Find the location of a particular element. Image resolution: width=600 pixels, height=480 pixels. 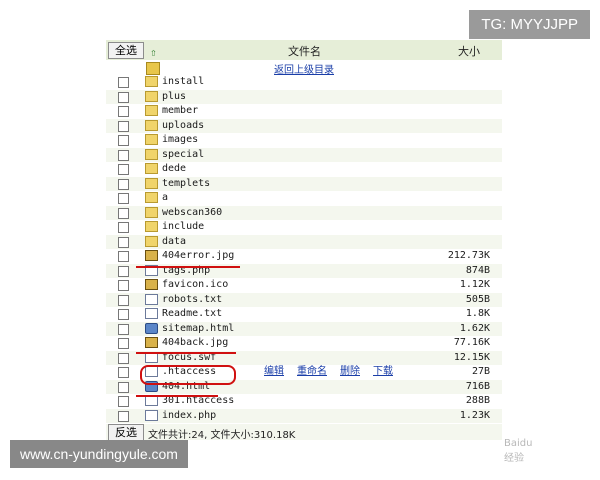

file-name: robots.txt is located at coordinates (192, 300).